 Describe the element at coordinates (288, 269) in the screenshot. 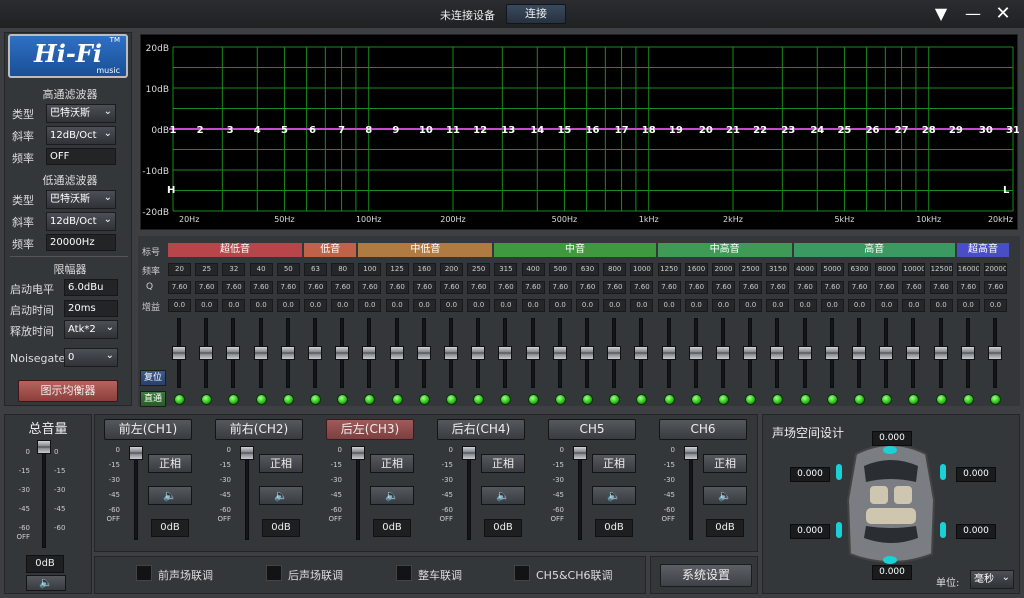

I see `band-freq-cell: 50` at that location.